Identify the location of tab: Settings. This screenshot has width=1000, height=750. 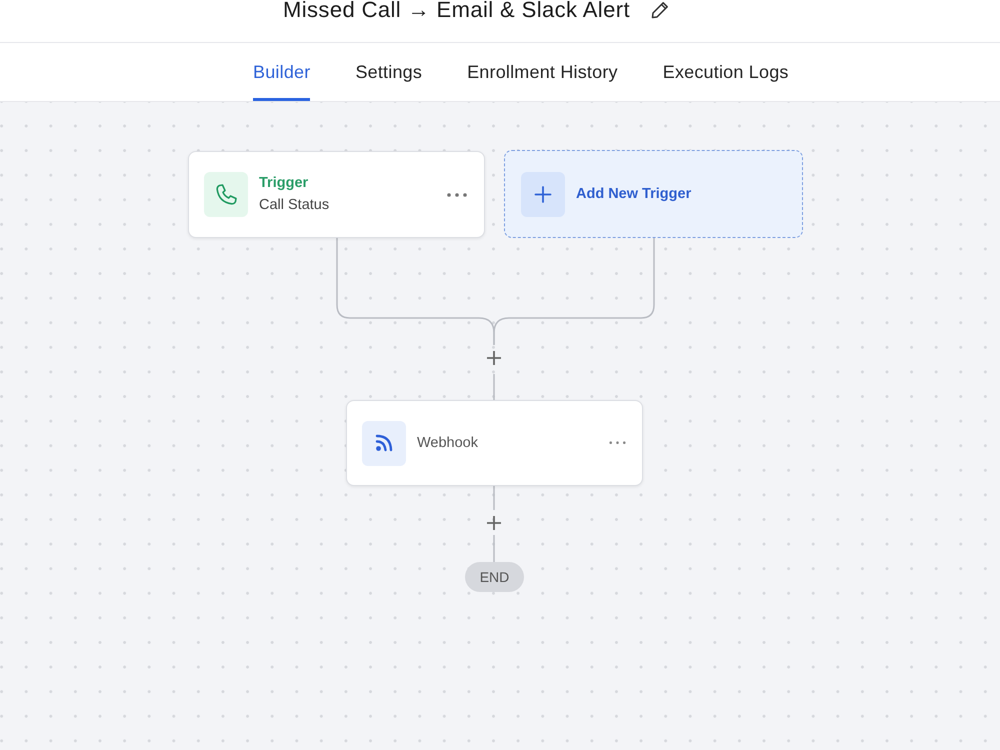
(388, 72).